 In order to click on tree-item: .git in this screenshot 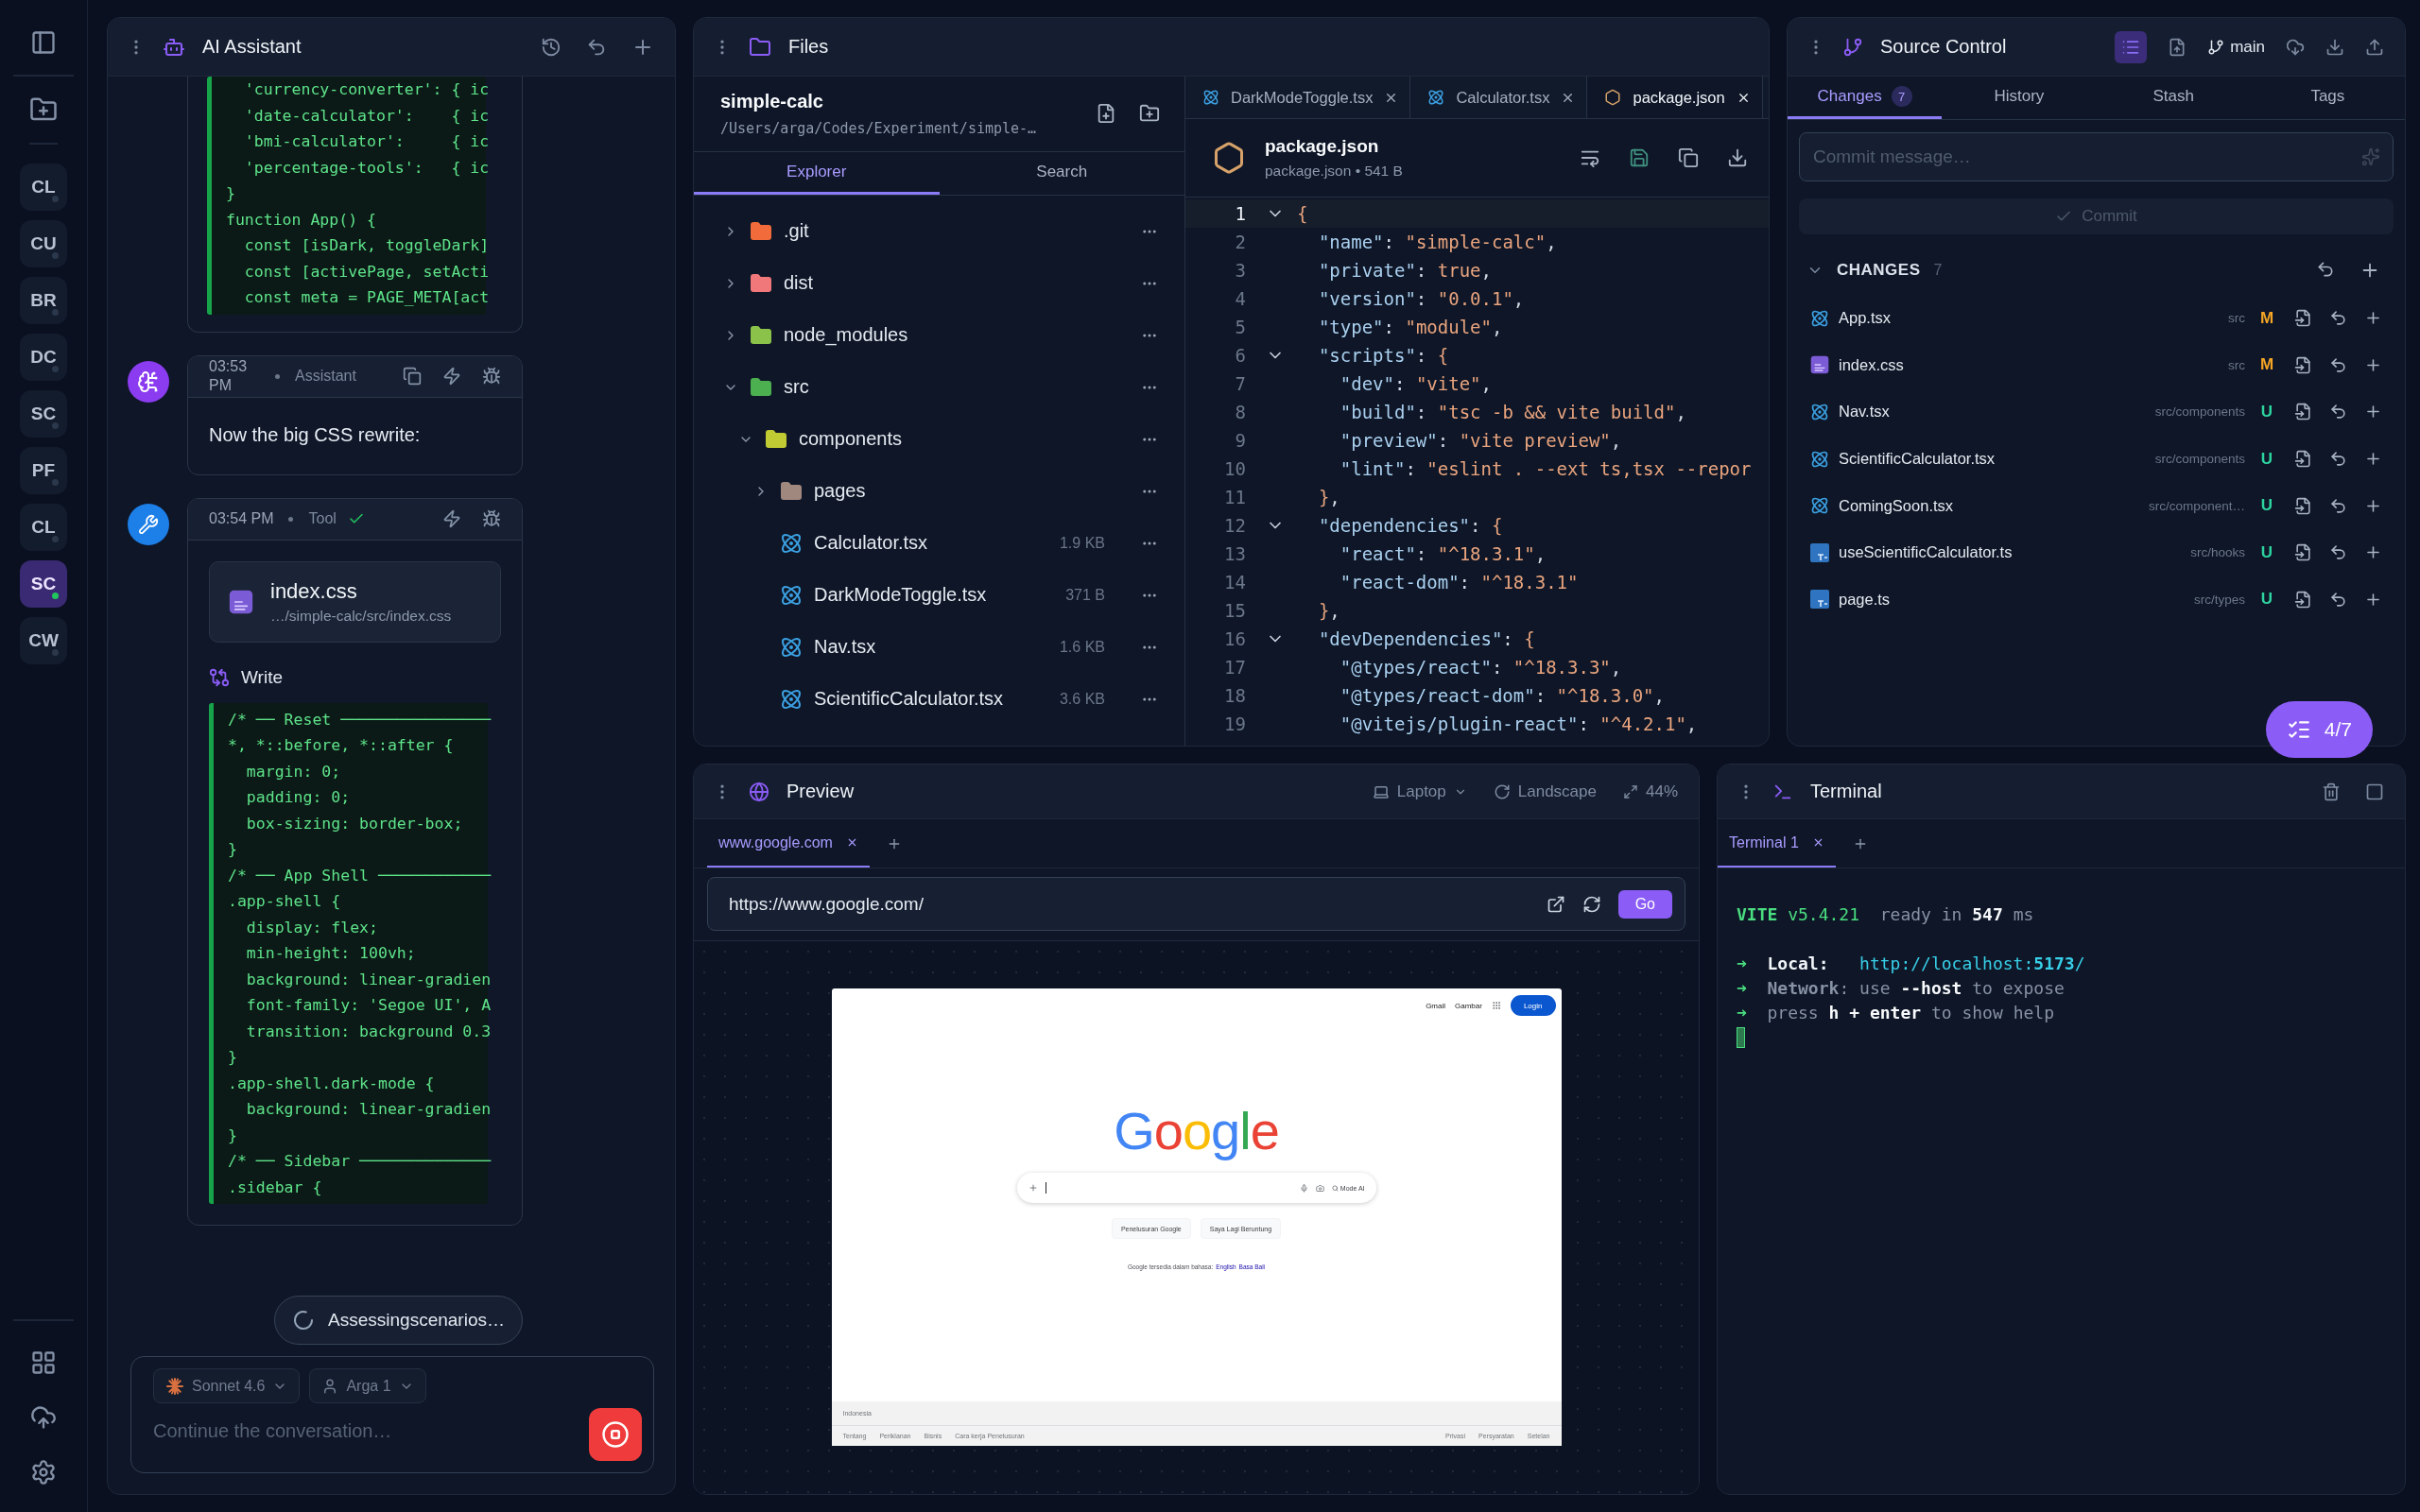, I will do `click(796, 231)`.